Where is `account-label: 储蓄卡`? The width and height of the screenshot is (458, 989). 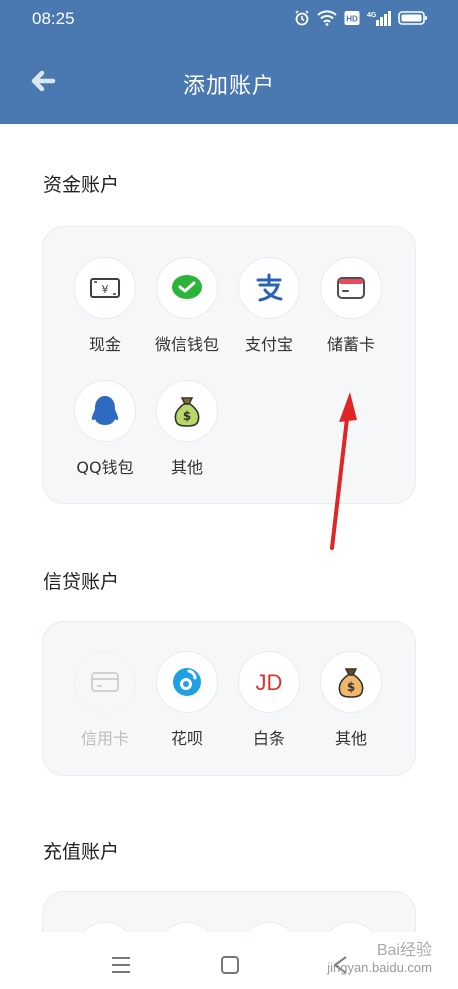 account-label: 储蓄卡 is located at coordinates (350, 344).